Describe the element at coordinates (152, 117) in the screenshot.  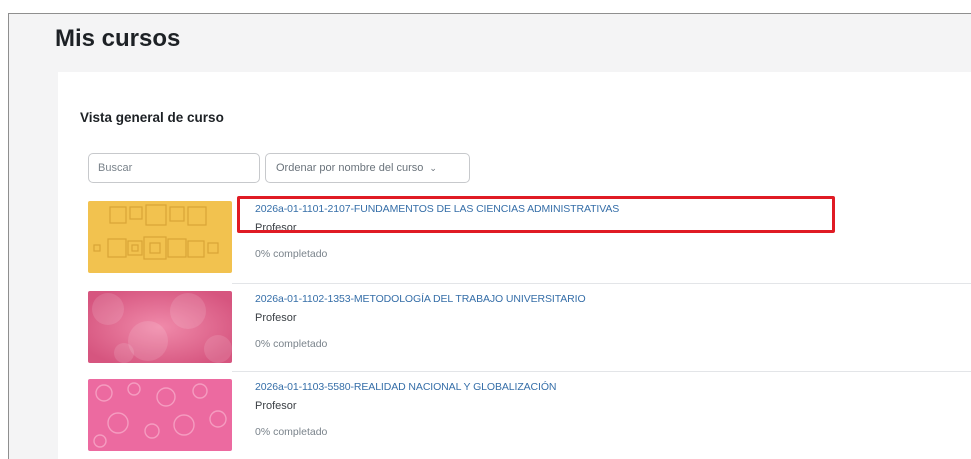
I see `block-title: Vista general de curso` at that location.